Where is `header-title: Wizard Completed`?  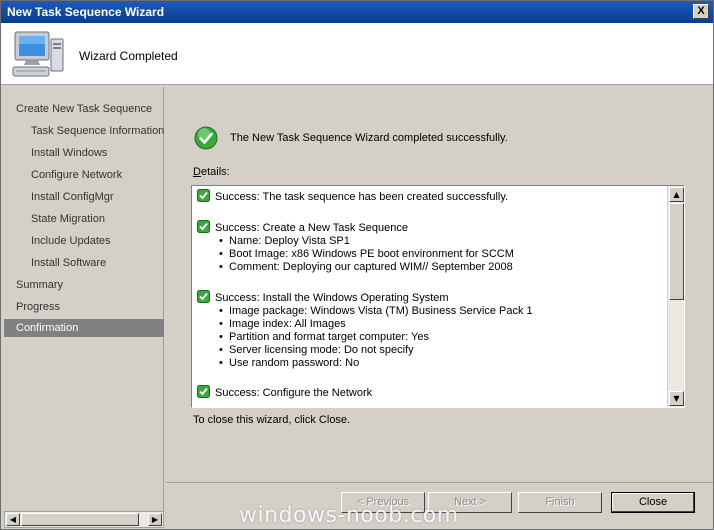
header-title: Wizard Completed is located at coordinates (128, 56).